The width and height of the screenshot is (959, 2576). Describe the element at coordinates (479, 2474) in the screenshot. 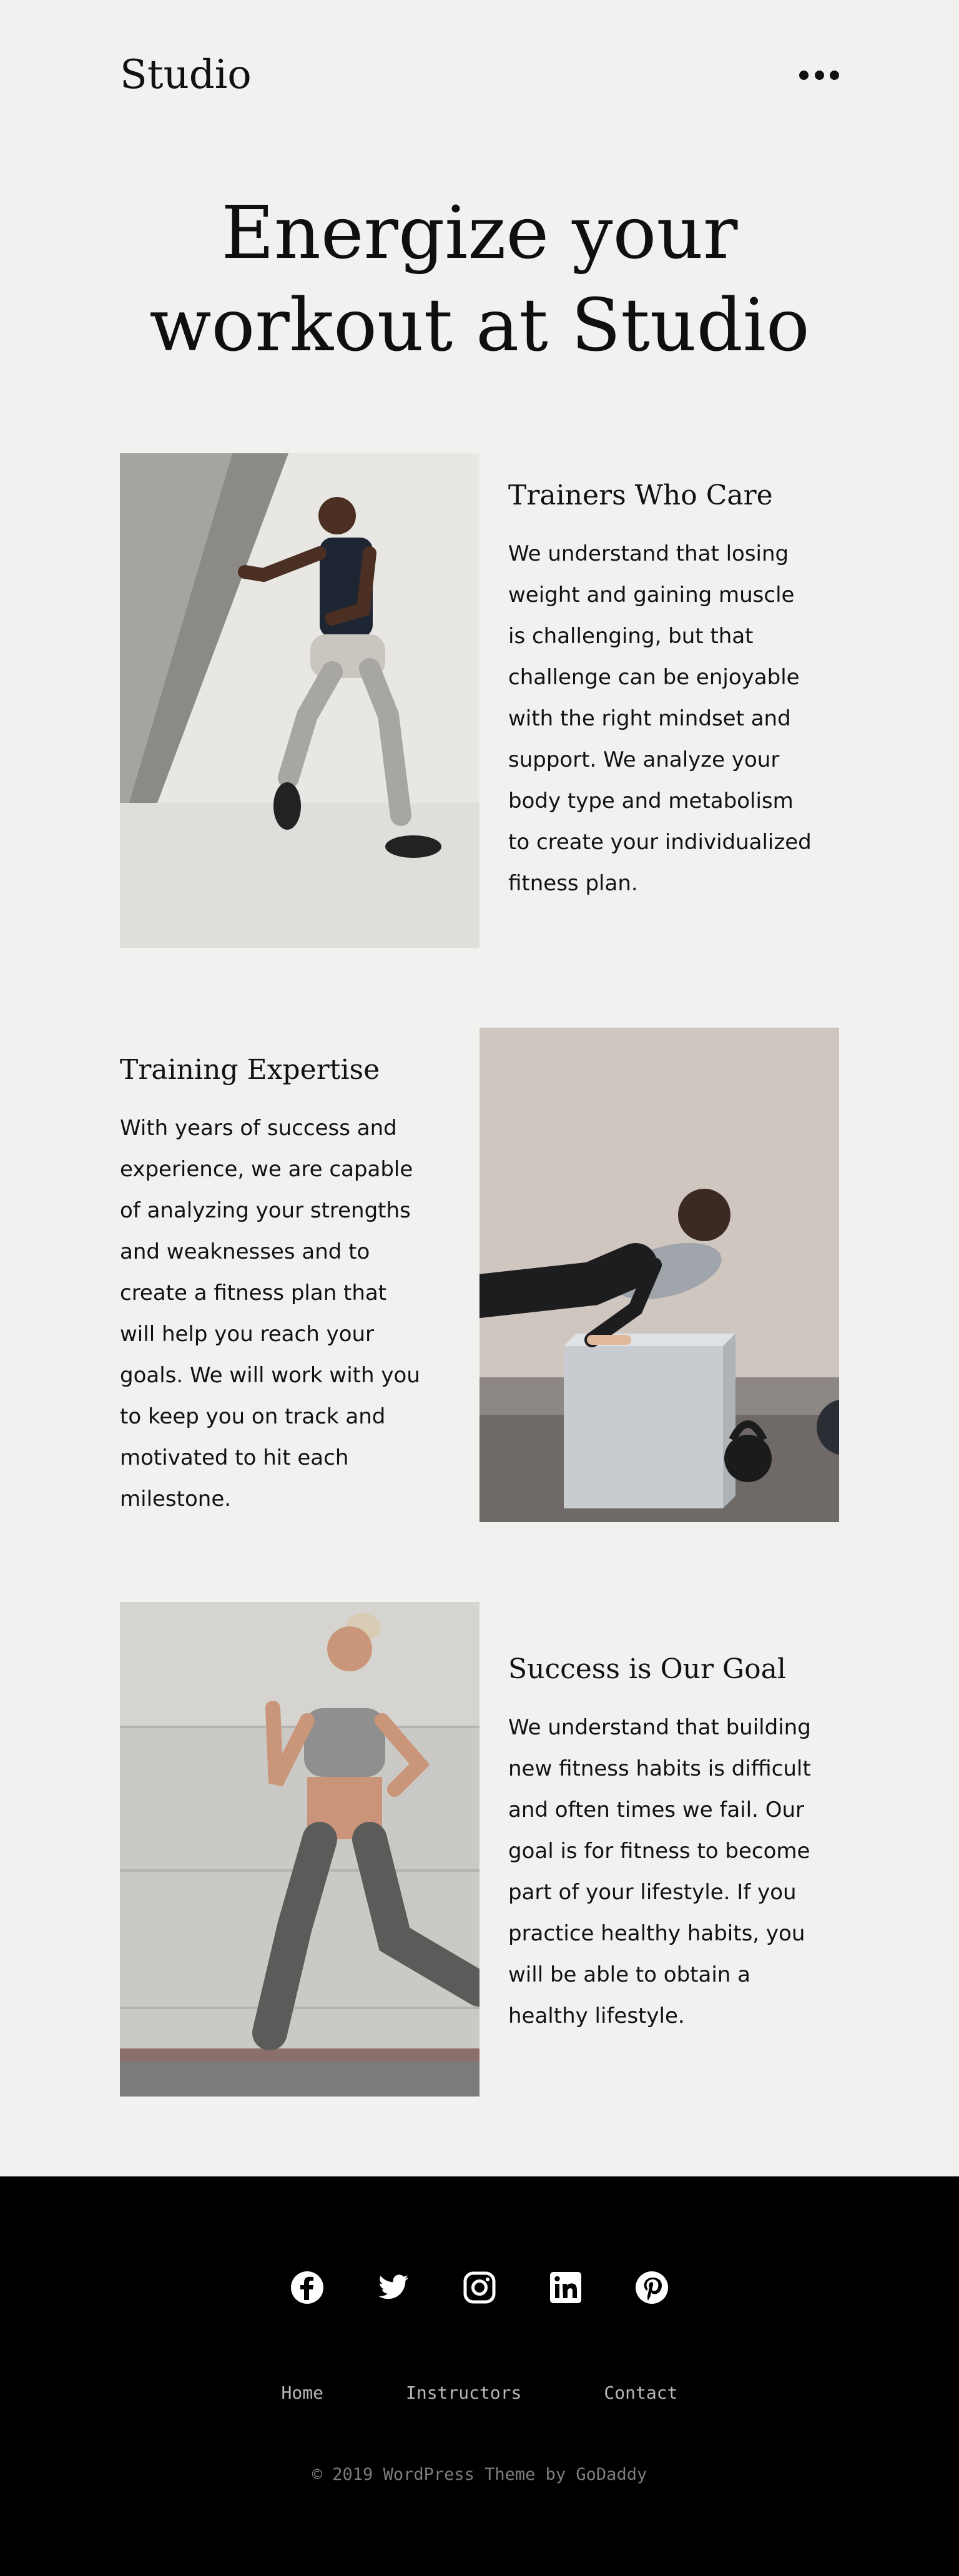

I see `copyright: © 2019 WordPress Theme by GoDaddy` at that location.